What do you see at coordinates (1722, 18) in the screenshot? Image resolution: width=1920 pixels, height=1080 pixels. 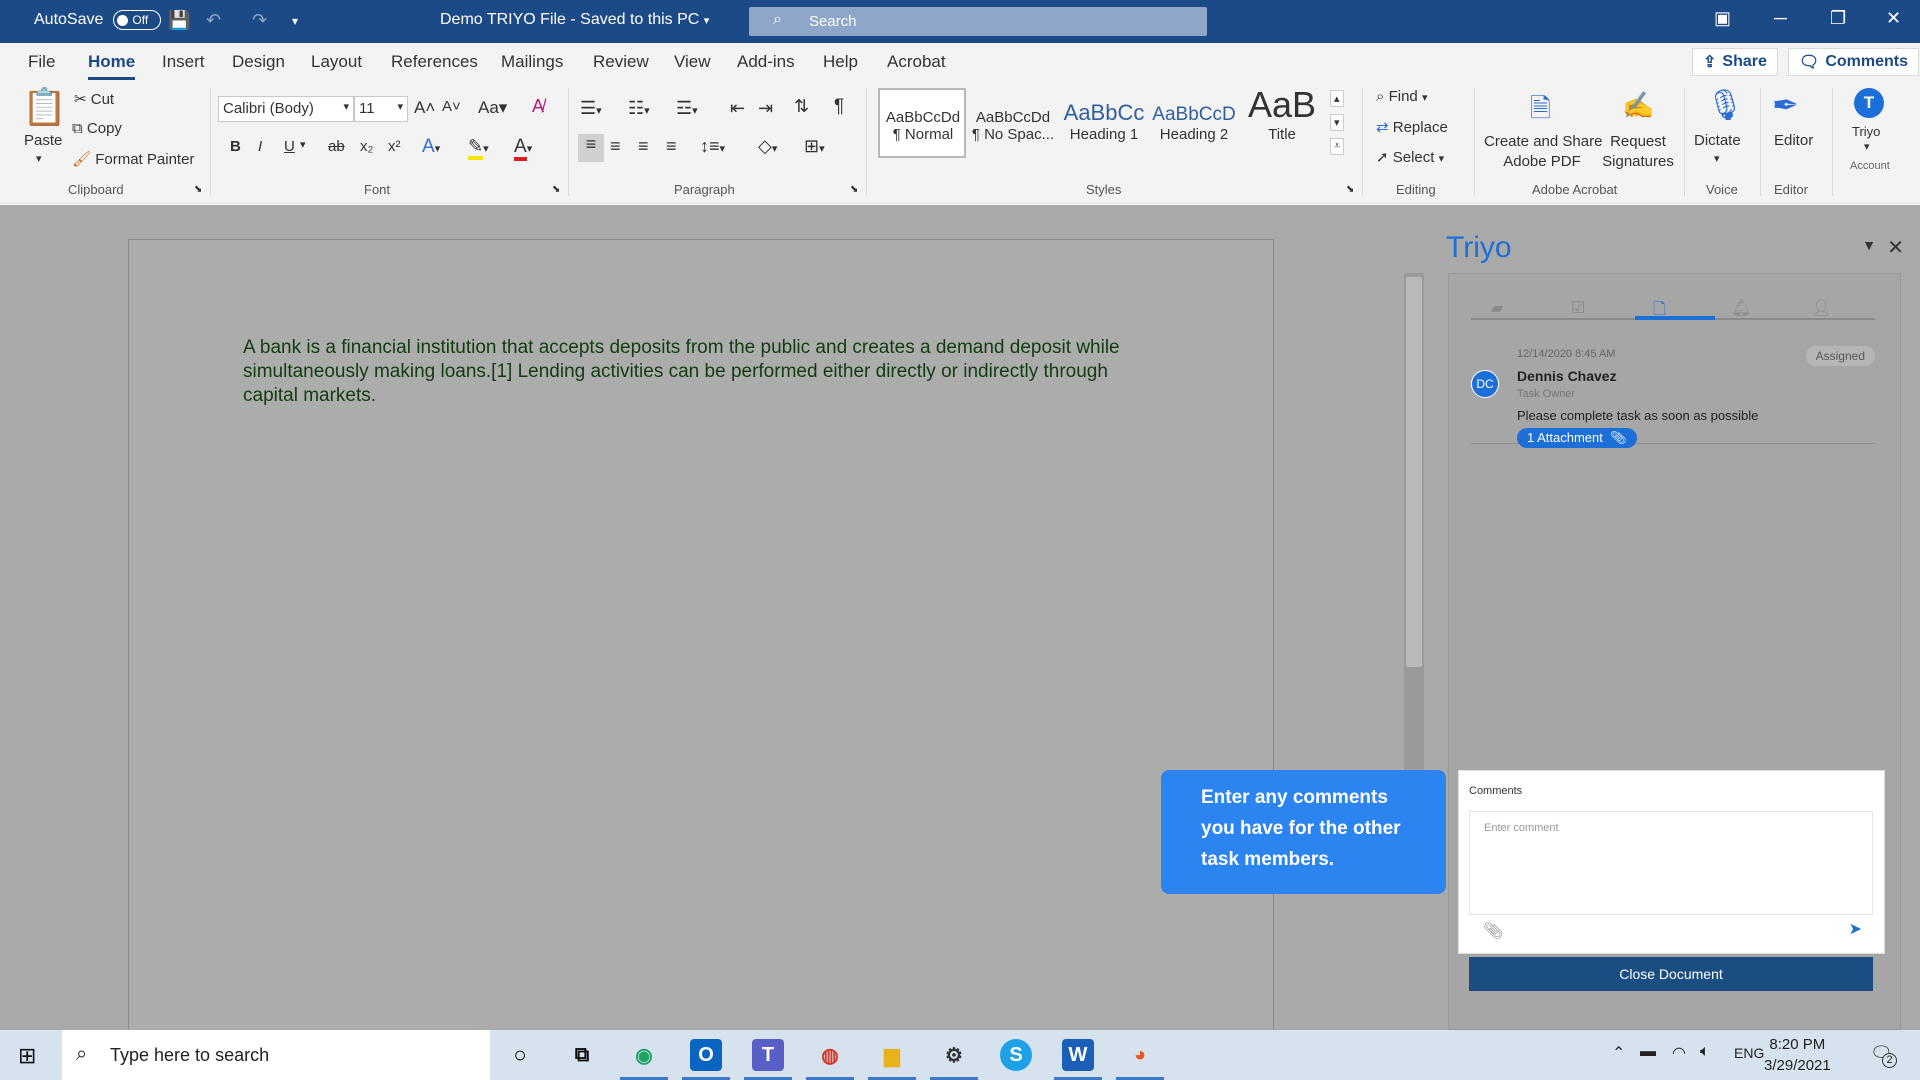 I see `ribbon-display-icon: ▣` at bounding box center [1722, 18].